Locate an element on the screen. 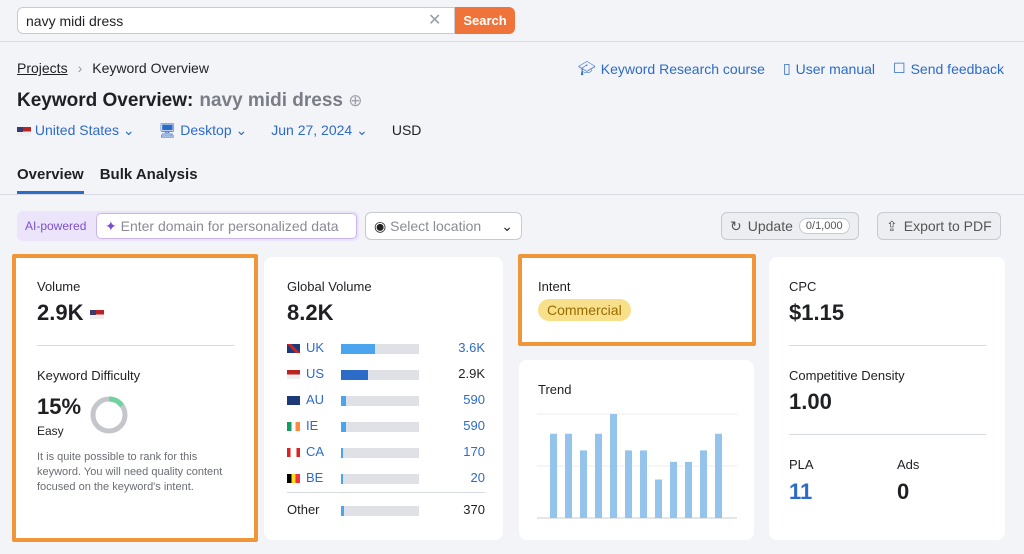  gv-row-uk: UK 3.6K is located at coordinates (386, 348).